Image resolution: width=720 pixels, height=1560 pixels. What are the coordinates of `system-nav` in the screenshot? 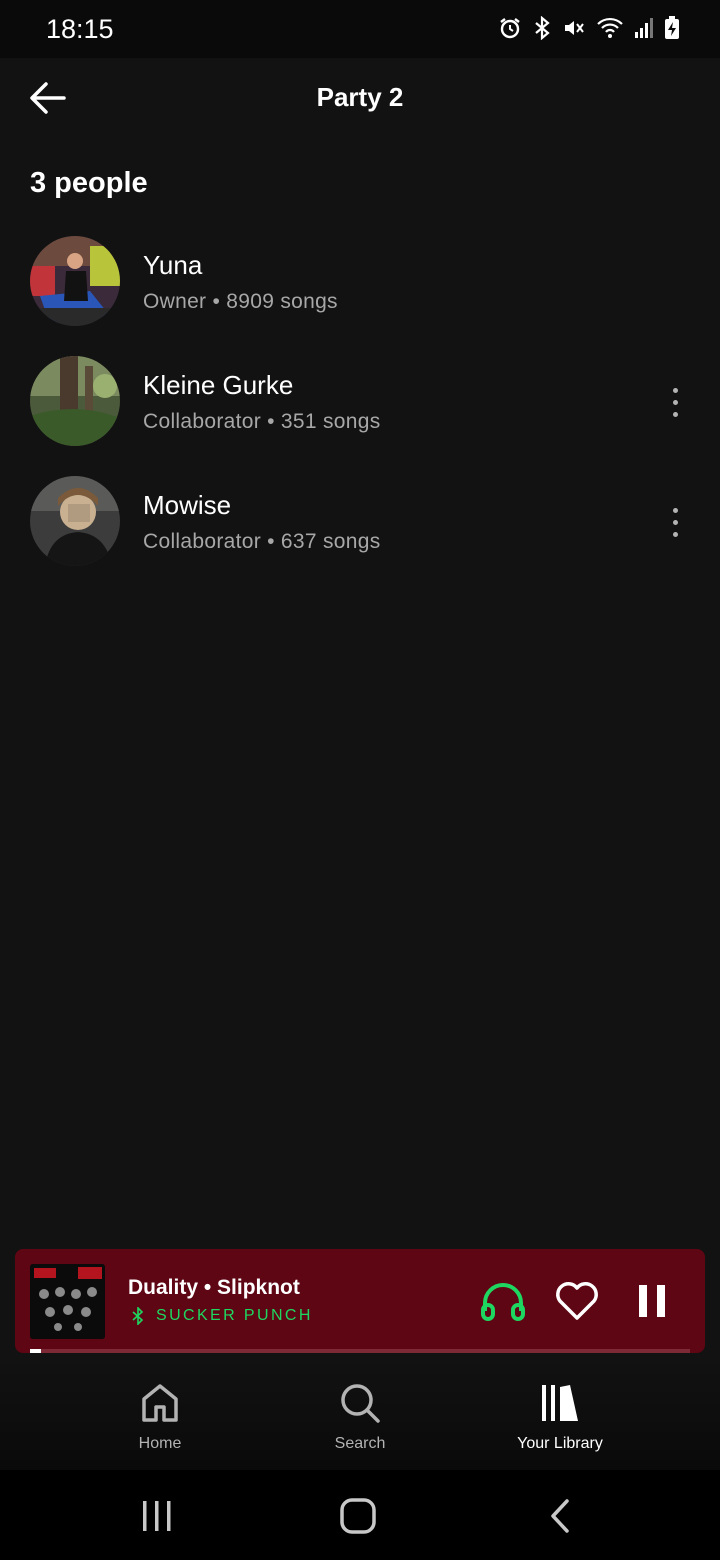 It's located at (360, 1515).